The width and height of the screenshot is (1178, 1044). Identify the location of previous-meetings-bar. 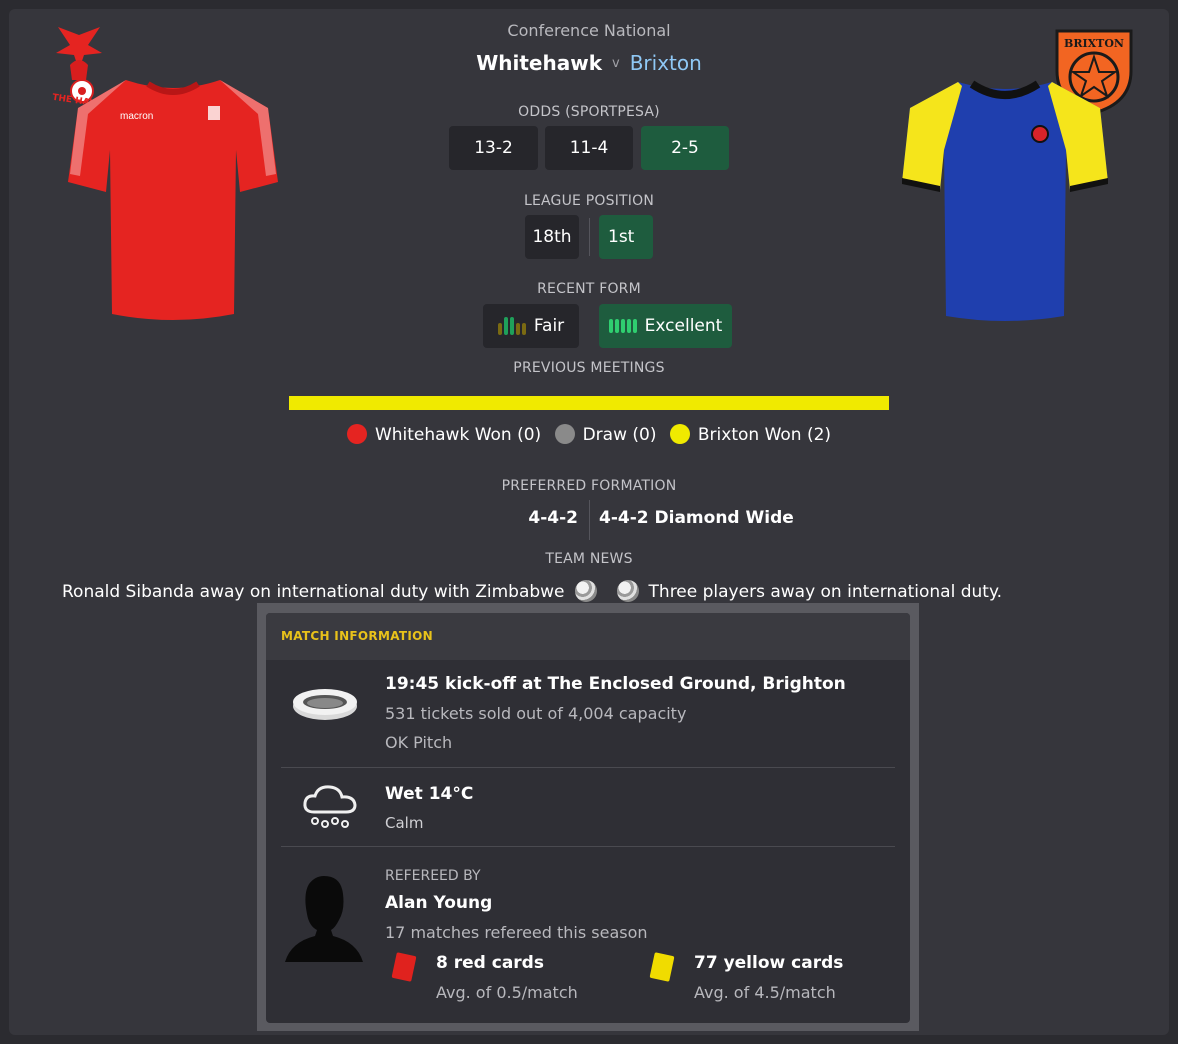
(589, 403).